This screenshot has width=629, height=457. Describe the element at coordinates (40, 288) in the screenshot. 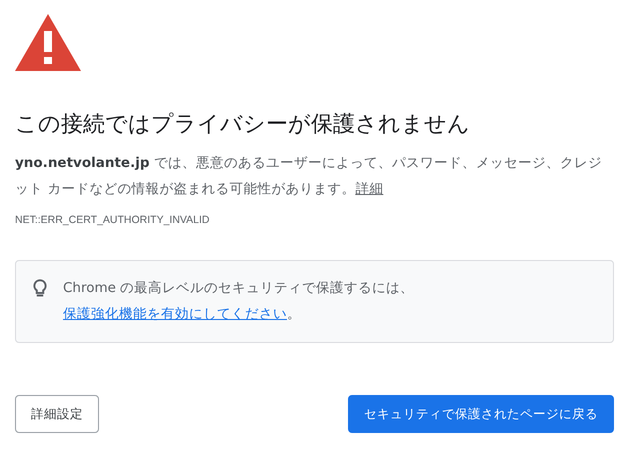

I see `lightbulb-icon` at that location.